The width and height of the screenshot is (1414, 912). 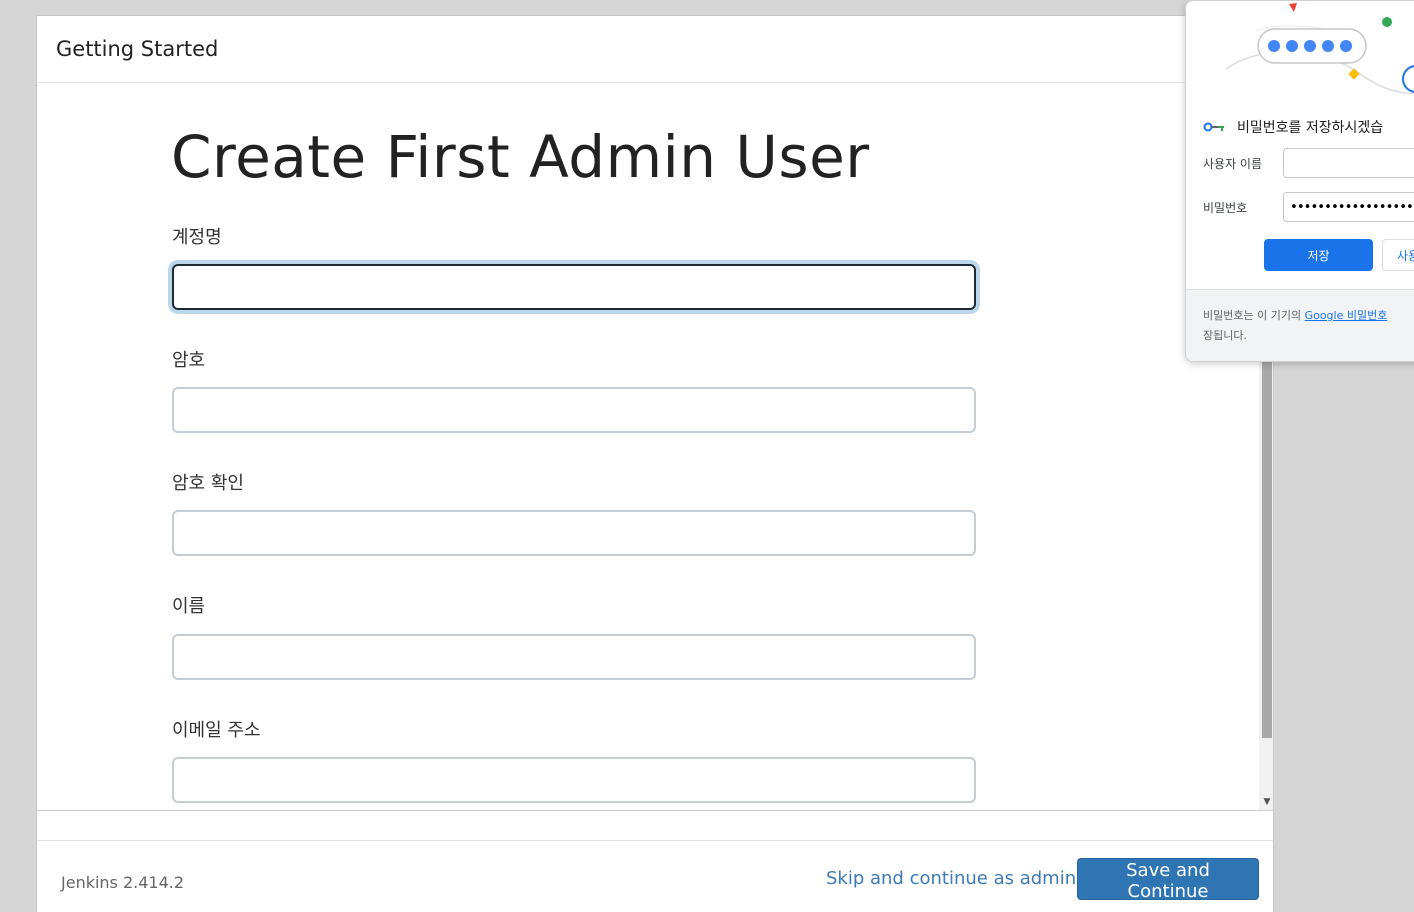 What do you see at coordinates (1295, 326) in the screenshot?
I see `popup-note: 비밀번호는 이 기기의 Google 비밀번호 장됩니다.` at bounding box center [1295, 326].